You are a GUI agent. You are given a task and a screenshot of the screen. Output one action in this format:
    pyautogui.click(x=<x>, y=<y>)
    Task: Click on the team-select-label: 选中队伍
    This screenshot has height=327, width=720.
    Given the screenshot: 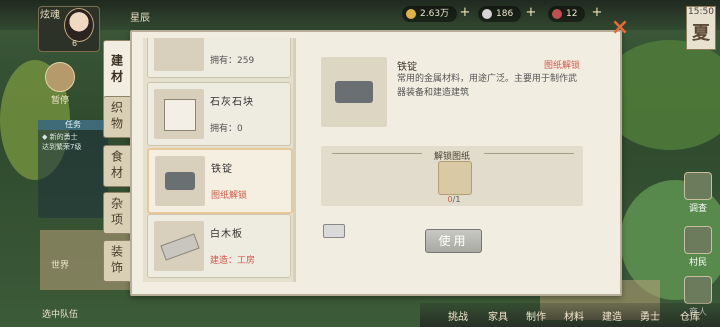 What is the action you would take?
    pyautogui.click(x=59, y=315)
    